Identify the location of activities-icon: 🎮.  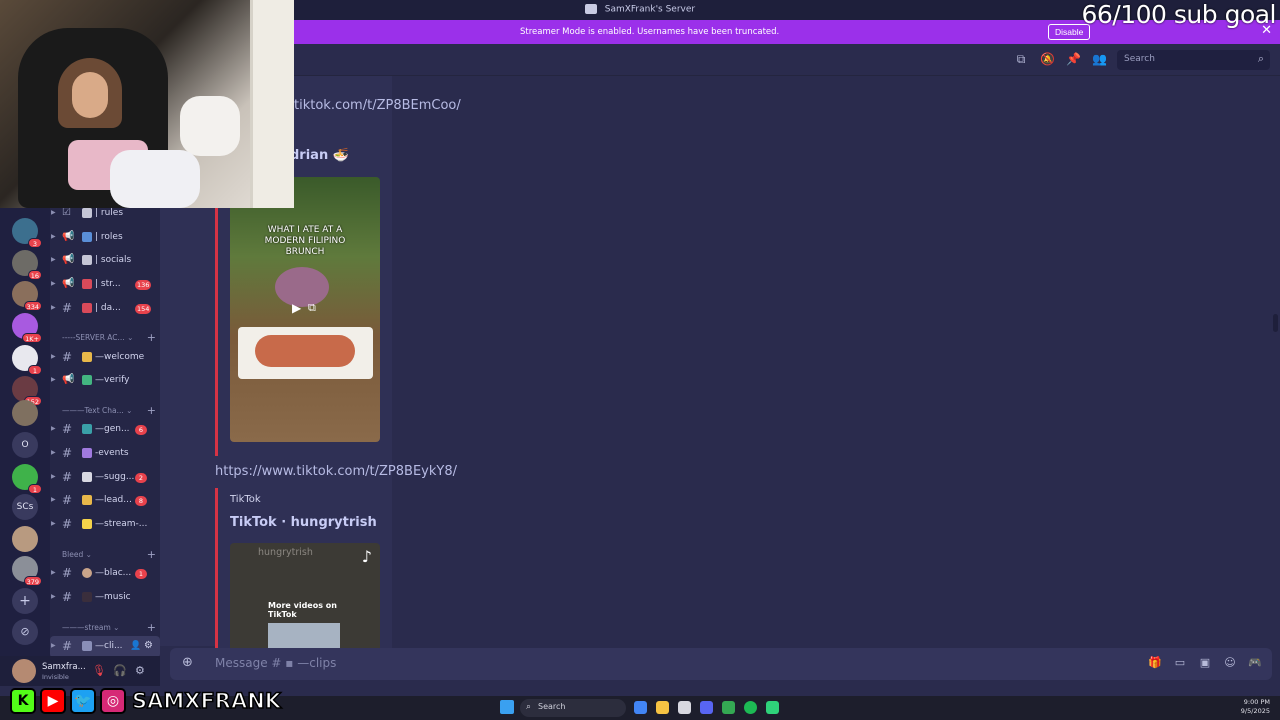
(1255, 662).